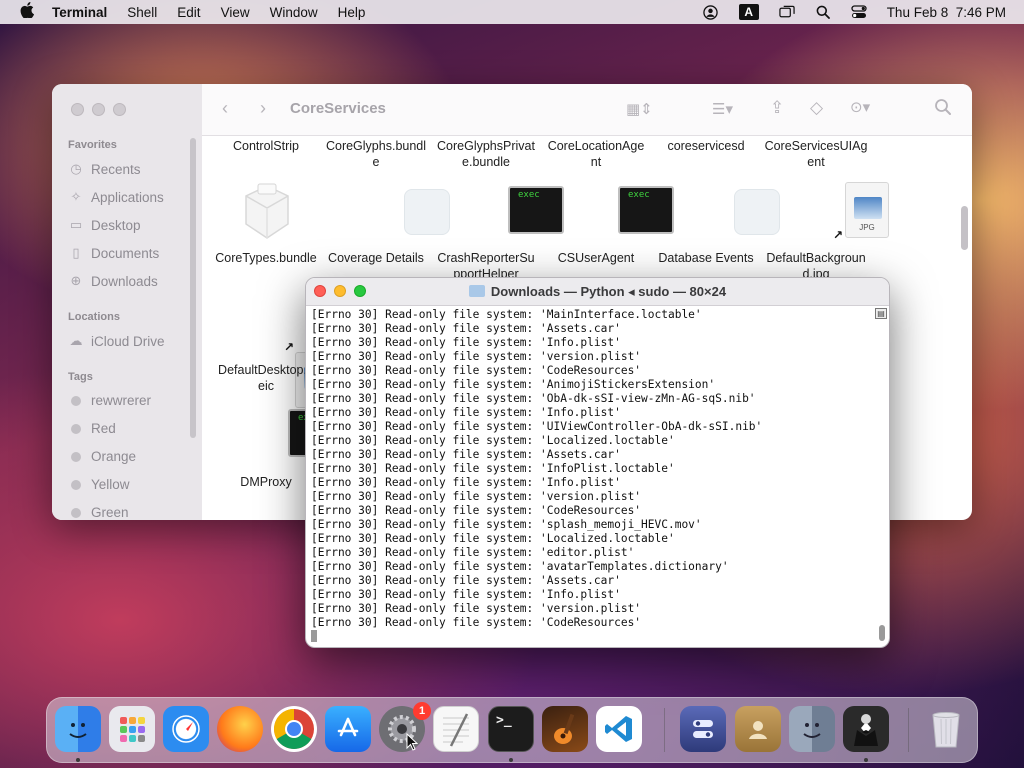 This screenshot has width=1024, height=768. I want to click on spotlight-search-icon, so click(823, 12).